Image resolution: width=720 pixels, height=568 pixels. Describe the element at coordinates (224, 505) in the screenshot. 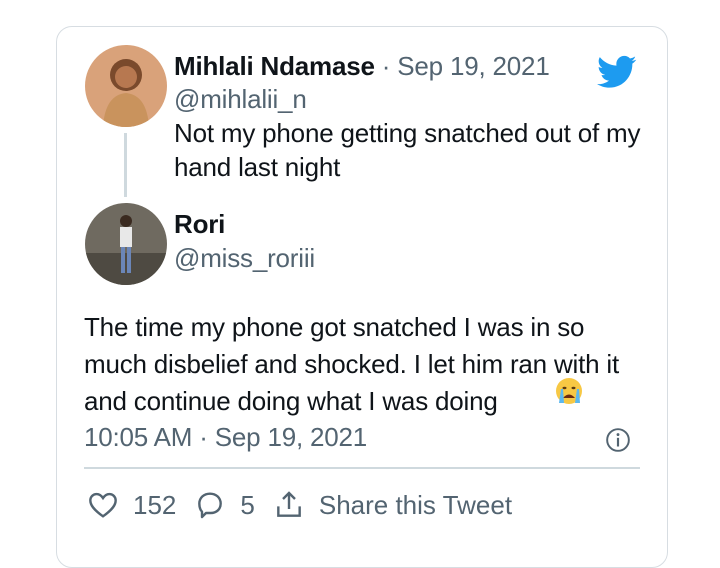

I see `reply-button: 5` at that location.